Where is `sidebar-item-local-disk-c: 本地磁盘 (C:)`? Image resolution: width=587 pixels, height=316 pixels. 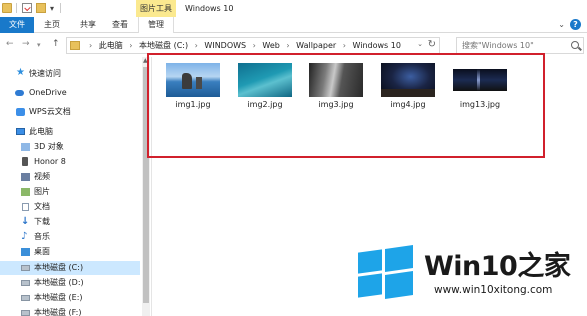
sidebar-item-local-disk-c: 本地磁盘 (C:) is located at coordinates (70, 268).